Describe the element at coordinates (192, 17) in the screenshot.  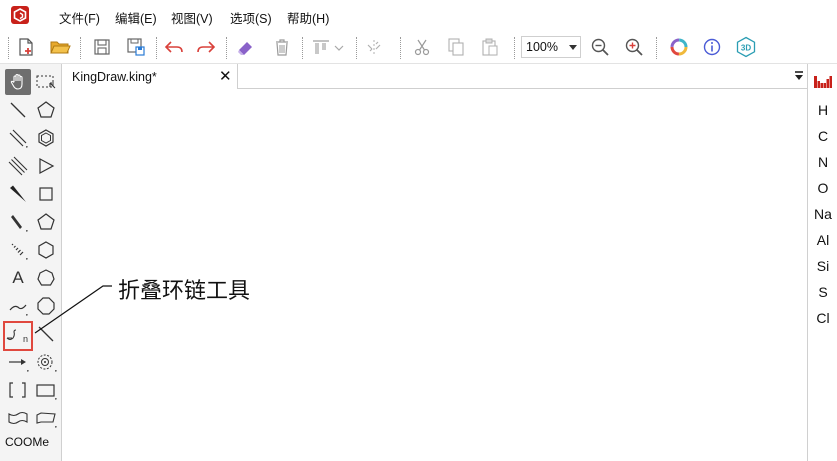
I see `menu-view: 视图(V)` at that location.